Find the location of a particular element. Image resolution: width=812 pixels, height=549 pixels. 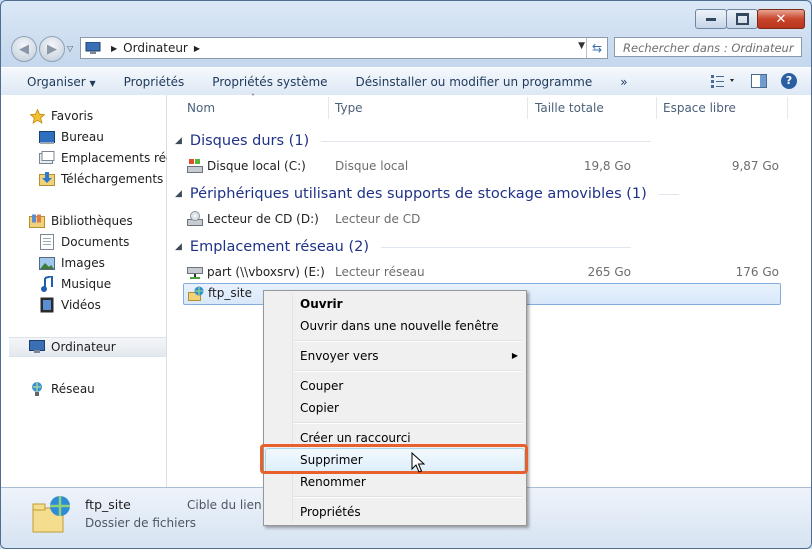

drive-type: Lecteur de CD is located at coordinates (378, 219).